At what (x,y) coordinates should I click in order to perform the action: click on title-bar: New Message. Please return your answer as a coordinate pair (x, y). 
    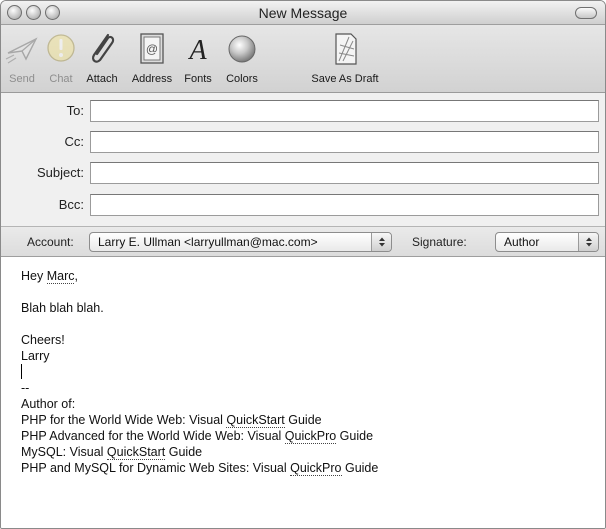
    Looking at the image, I should click on (303, 13).